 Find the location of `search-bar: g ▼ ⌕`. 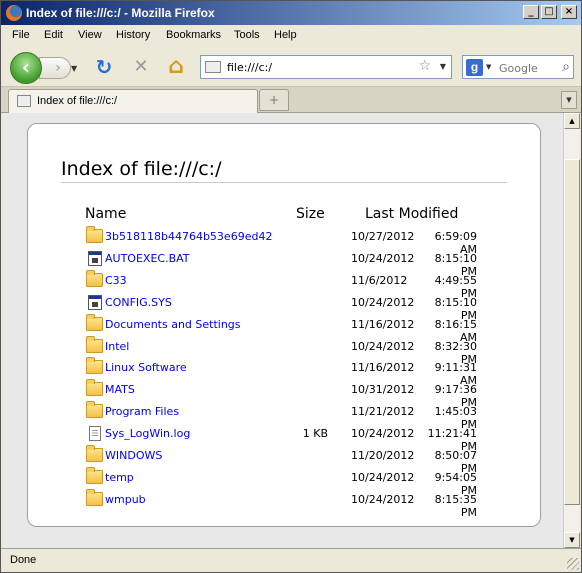

search-bar: g ▼ ⌕ is located at coordinates (518, 67).